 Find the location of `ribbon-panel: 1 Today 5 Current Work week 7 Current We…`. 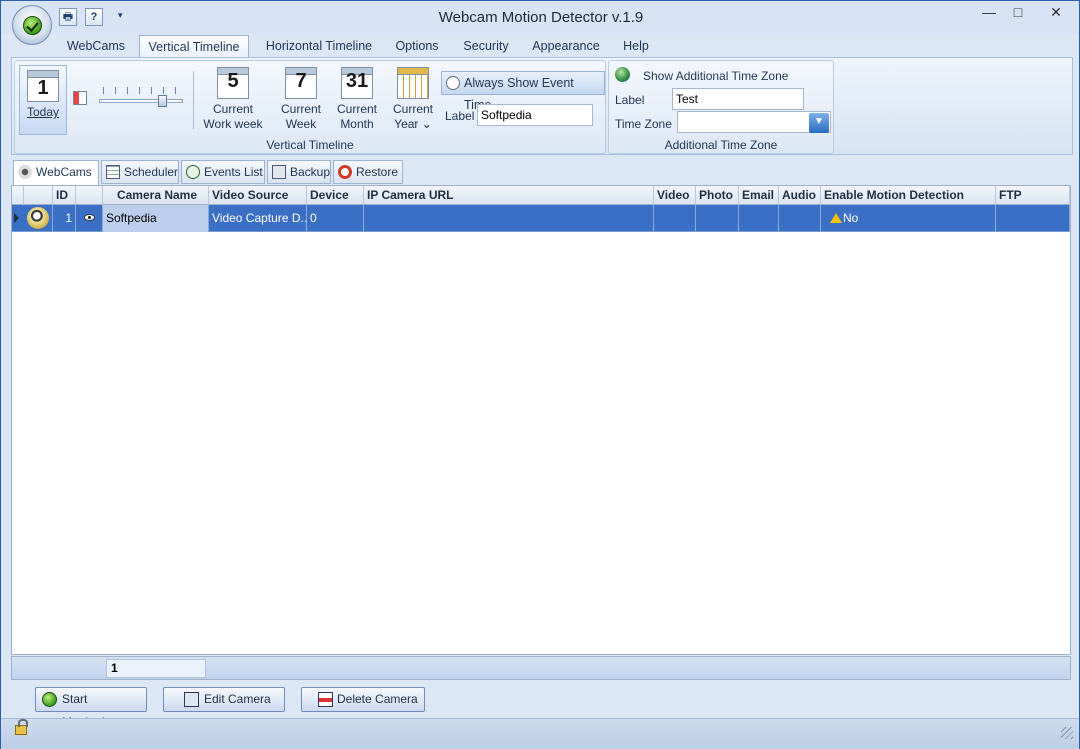

ribbon-panel: 1 Today 5 Current Work week 7 Current We… is located at coordinates (542, 106).